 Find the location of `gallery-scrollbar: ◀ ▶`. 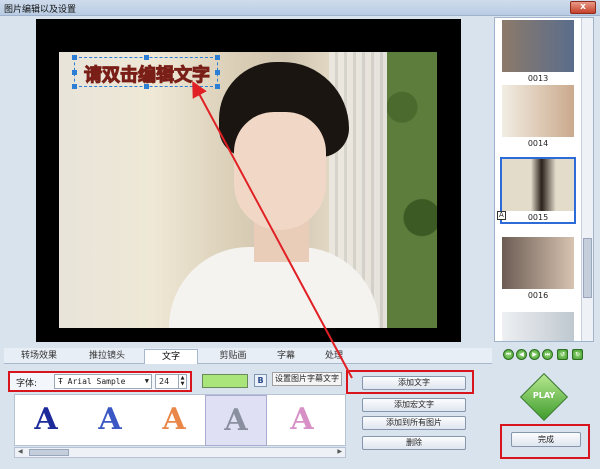

gallery-scrollbar: ◀ ▶ is located at coordinates (180, 452).